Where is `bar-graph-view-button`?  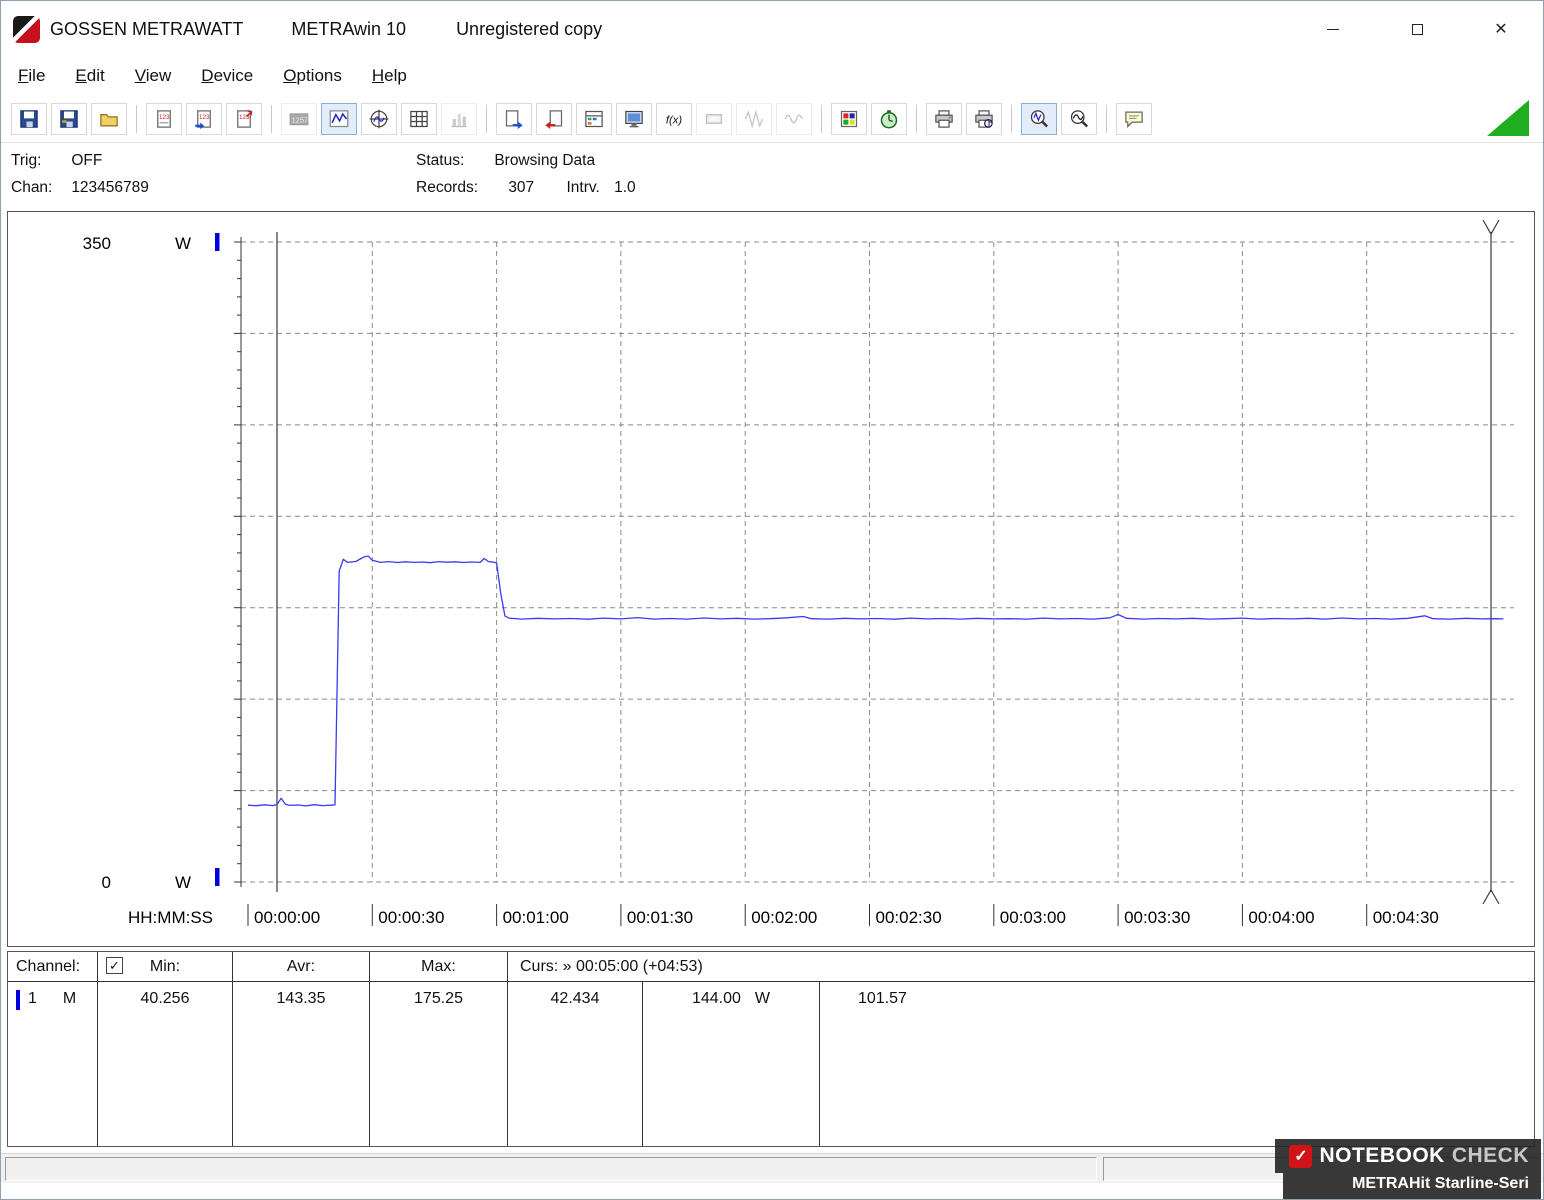 bar-graph-view-button is located at coordinates (459, 118).